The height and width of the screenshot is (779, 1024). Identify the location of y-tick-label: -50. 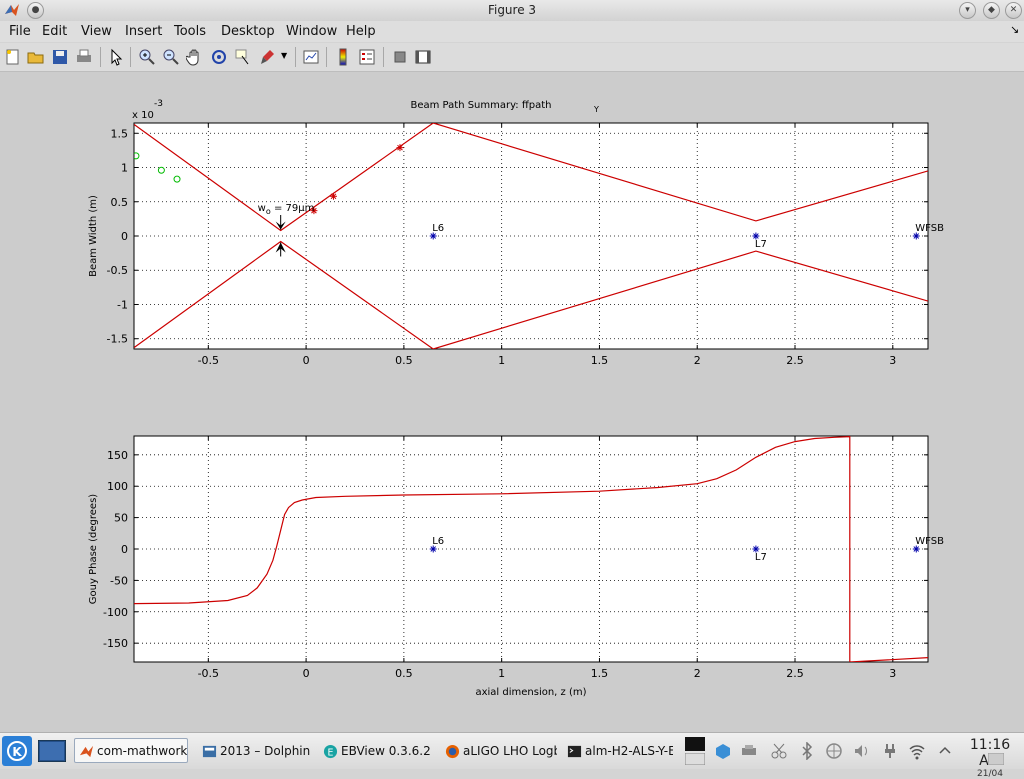
(119, 580).